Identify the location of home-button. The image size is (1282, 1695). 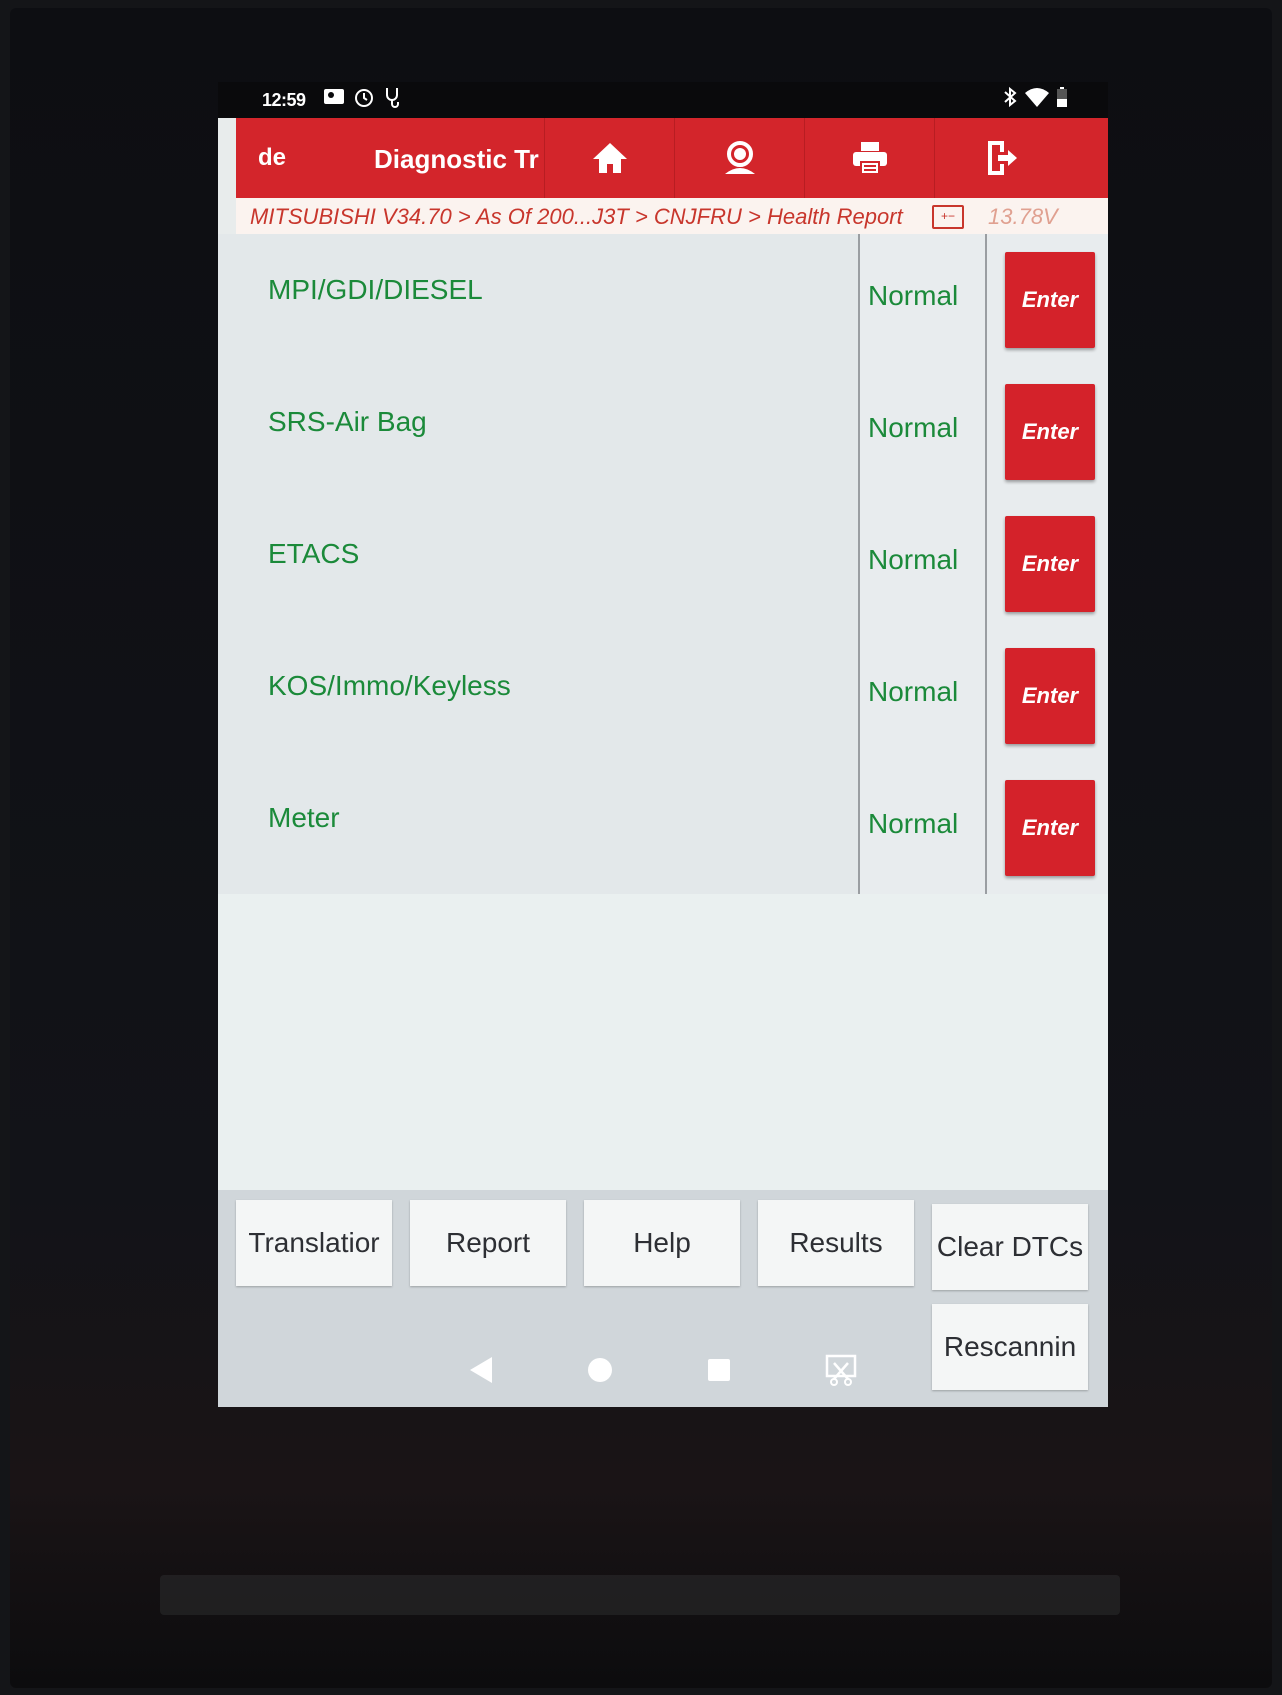
(609, 158).